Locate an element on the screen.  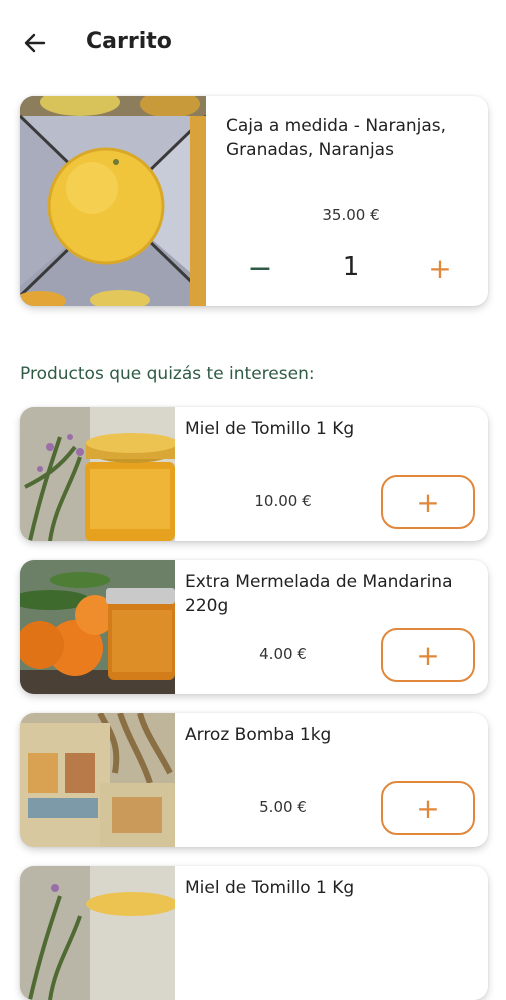
cart-item-price: 35.00 € is located at coordinates (351, 215).